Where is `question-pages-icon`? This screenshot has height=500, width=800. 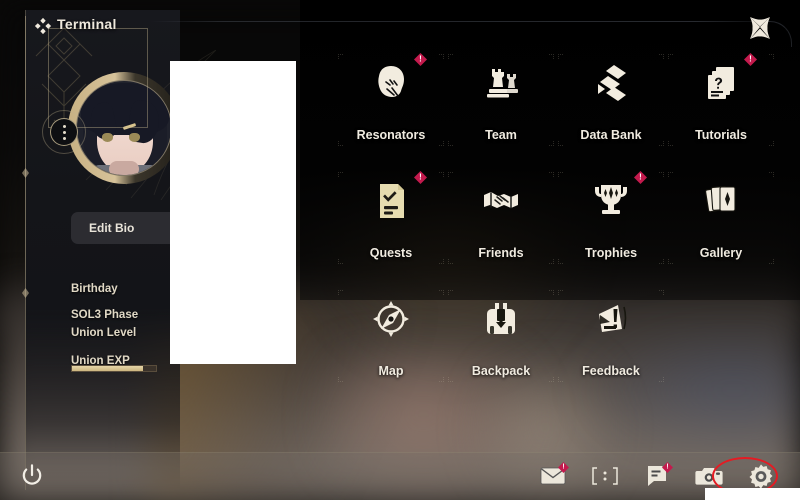
question-pages-icon is located at coordinates (721, 83).